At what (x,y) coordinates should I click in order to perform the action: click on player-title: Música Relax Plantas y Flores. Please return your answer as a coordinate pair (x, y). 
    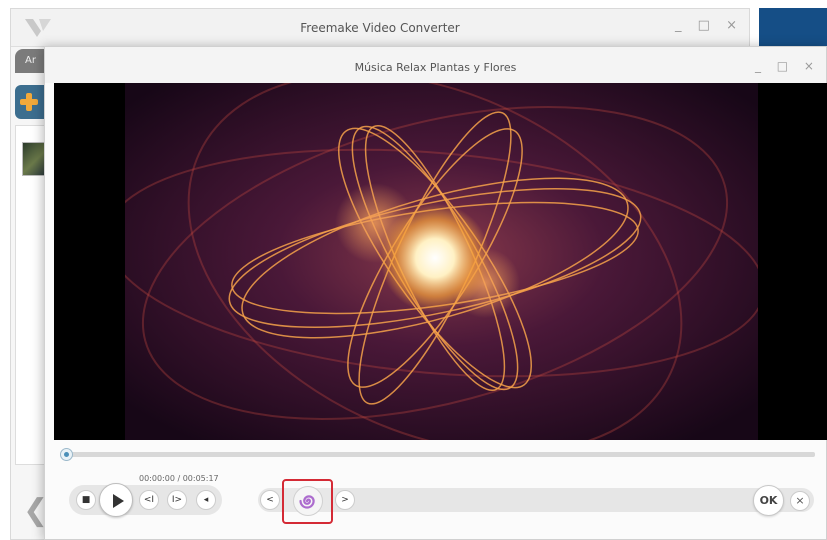
    Looking at the image, I should click on (435, 67).